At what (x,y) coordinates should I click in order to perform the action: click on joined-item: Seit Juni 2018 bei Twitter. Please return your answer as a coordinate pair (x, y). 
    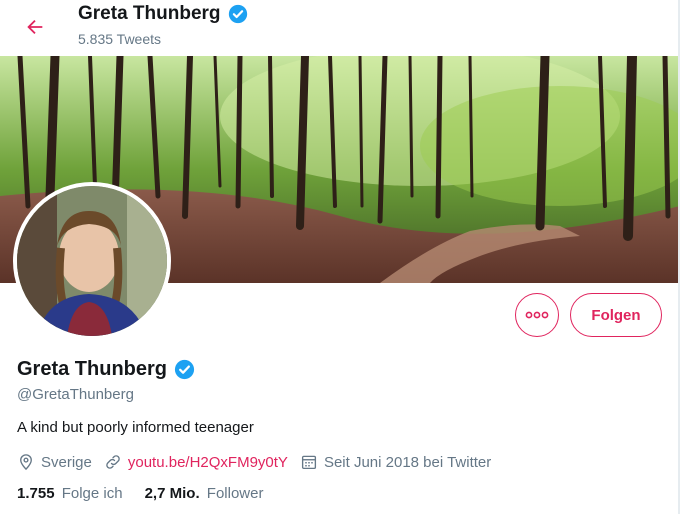
    Looking at the image, I should click on (395, 462).